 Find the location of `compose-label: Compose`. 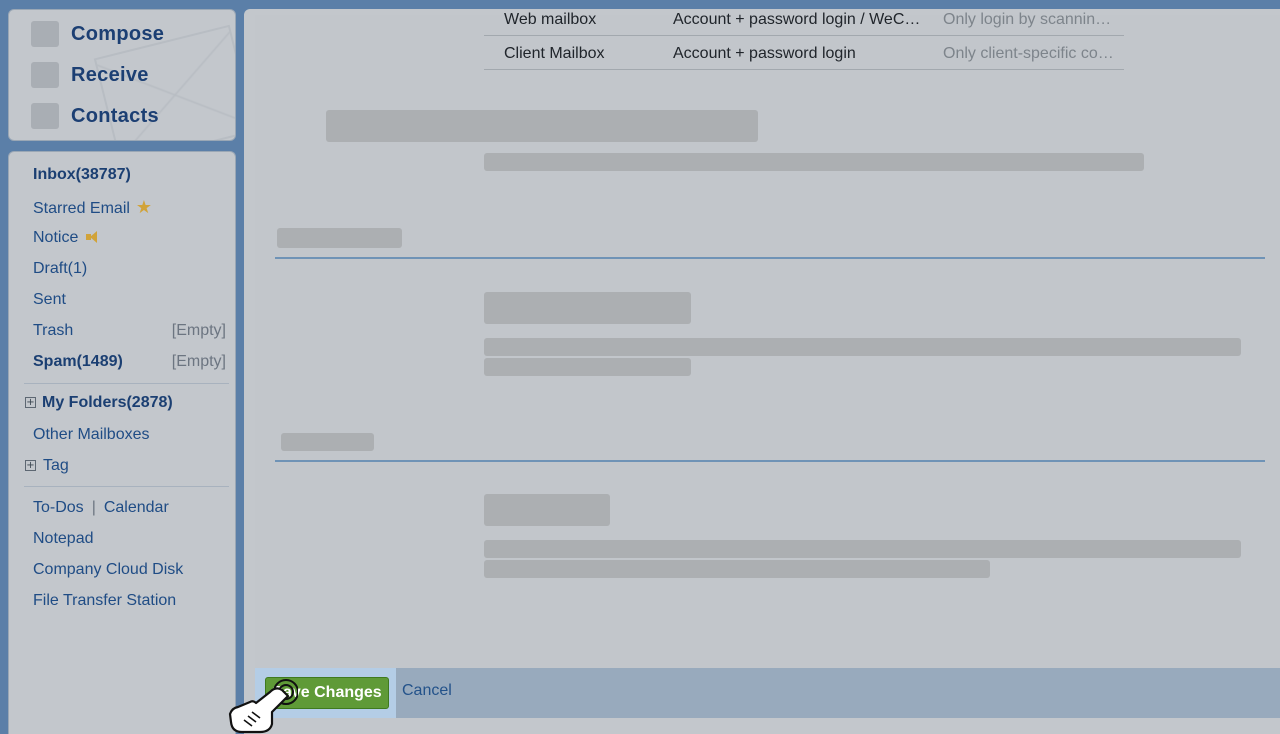

compose-label: Compose is located at coordinates (118, 33).